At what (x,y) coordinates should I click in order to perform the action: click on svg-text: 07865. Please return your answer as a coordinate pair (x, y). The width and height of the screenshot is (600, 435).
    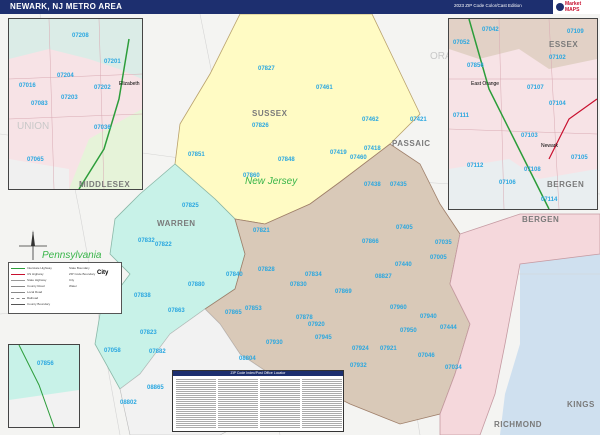
    Looking at the image, I should click on (233, 313).